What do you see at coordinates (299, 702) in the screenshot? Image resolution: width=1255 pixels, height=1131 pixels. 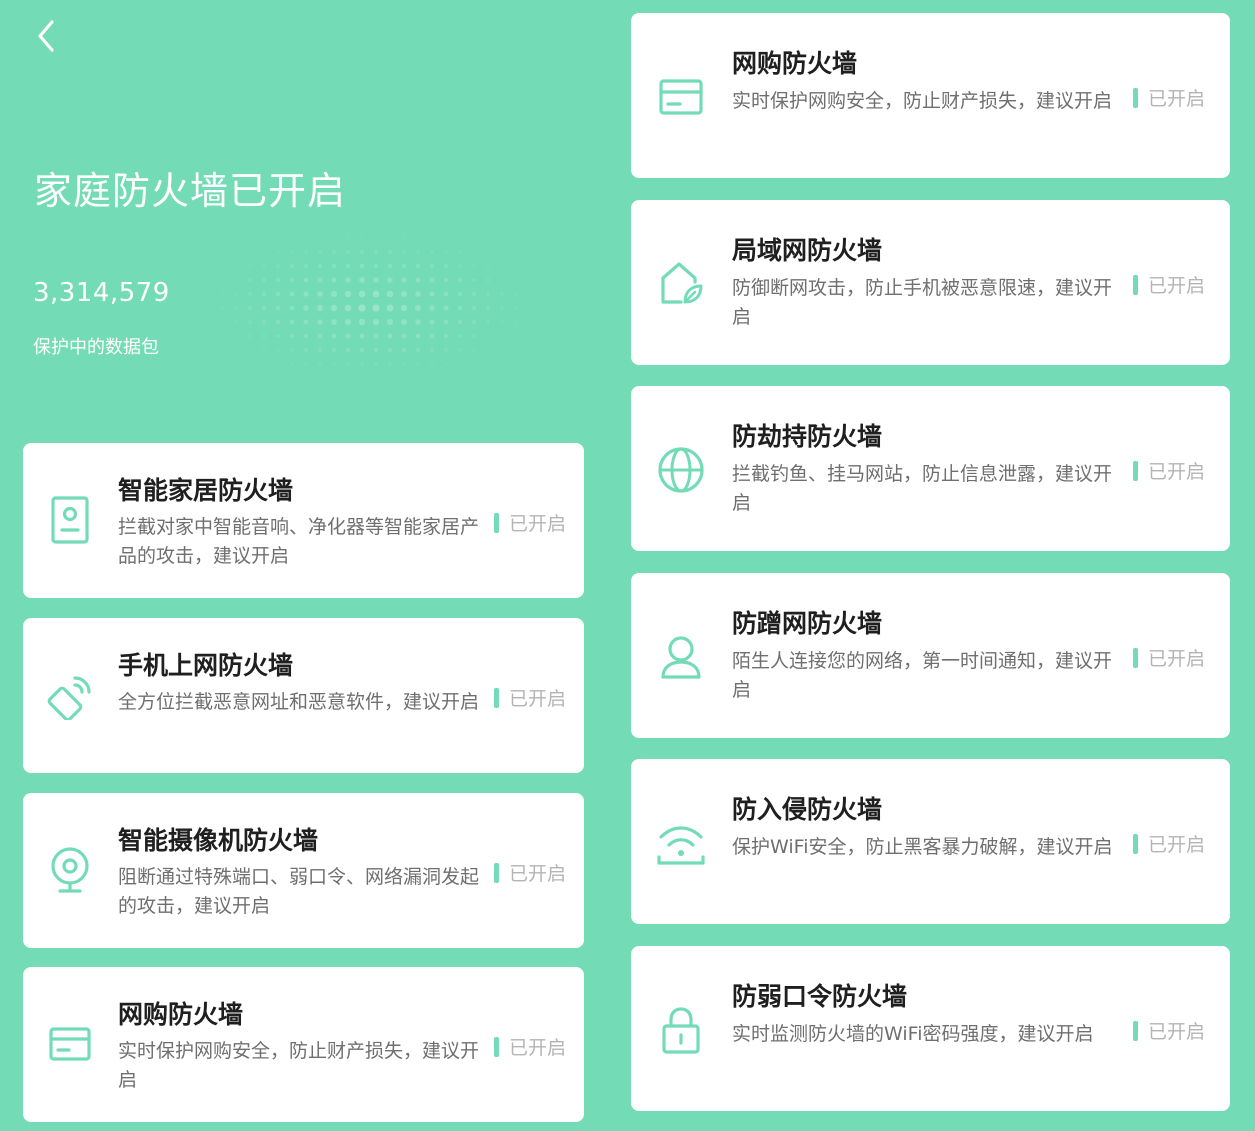 I see `card-description: 全方位拦截恶意网址和恶意软件，建议开启` at bounding box center [299, 702].